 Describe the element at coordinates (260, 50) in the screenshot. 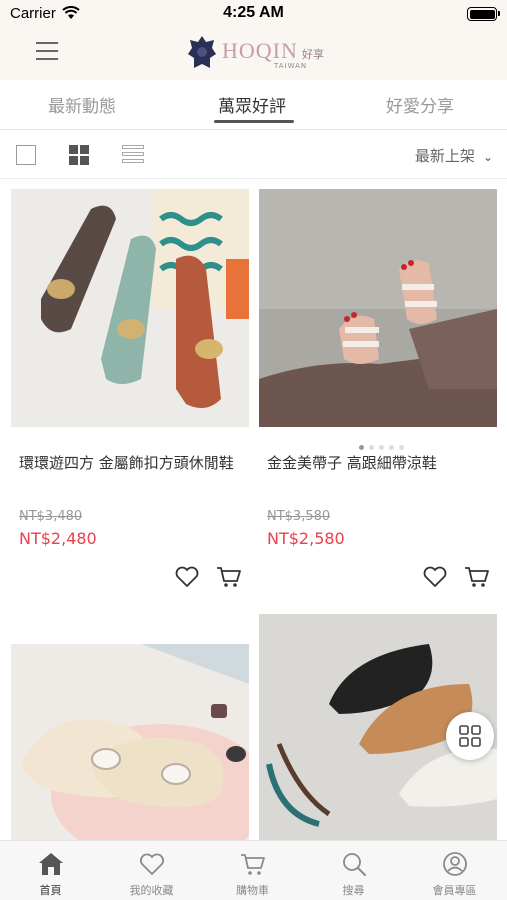

I see `brand-name: HOQIN` at that location.